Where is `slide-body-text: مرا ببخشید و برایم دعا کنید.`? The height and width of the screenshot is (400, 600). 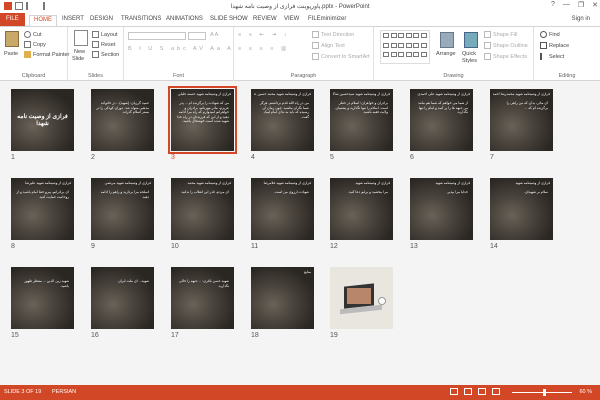 slide-body-text: مرا ببخشید و برایم دعا کنید. is located at coordinates (367, 192).